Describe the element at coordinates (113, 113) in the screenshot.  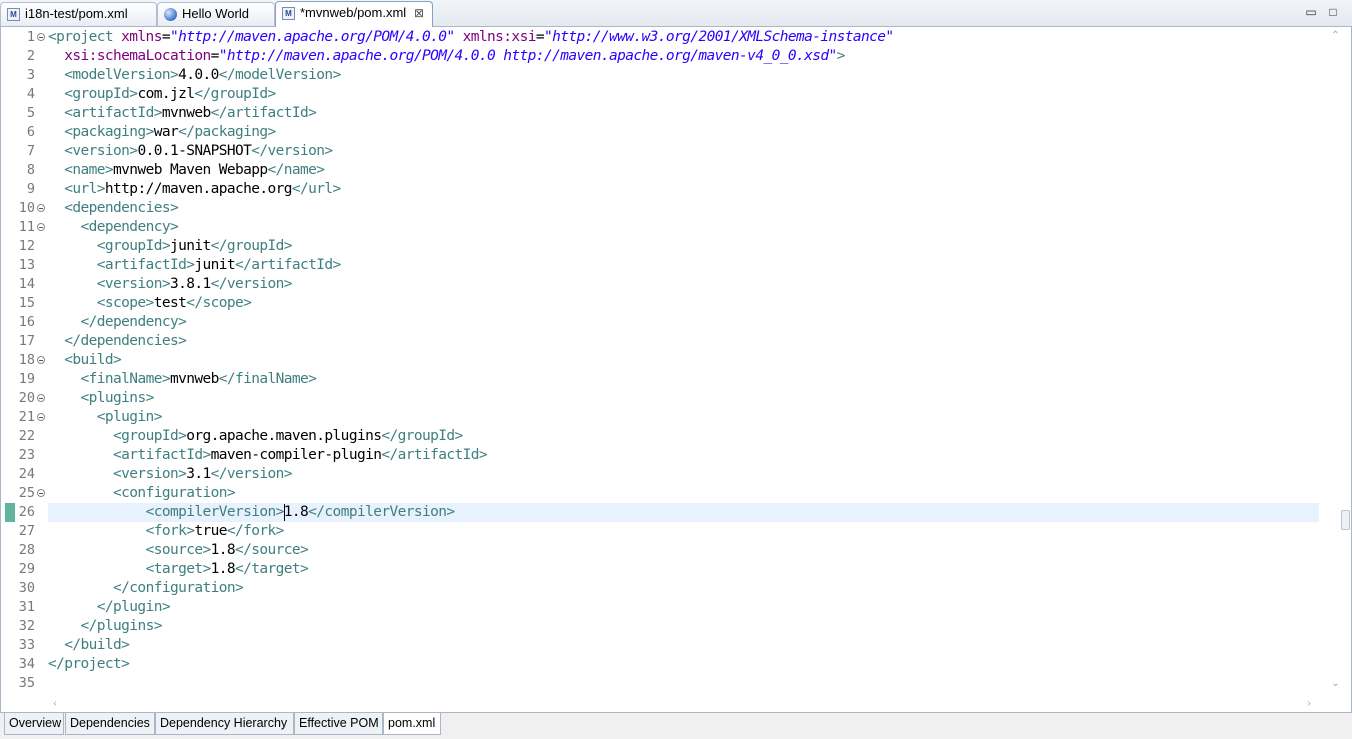
I see `code-token: <artifactId>` at that location.